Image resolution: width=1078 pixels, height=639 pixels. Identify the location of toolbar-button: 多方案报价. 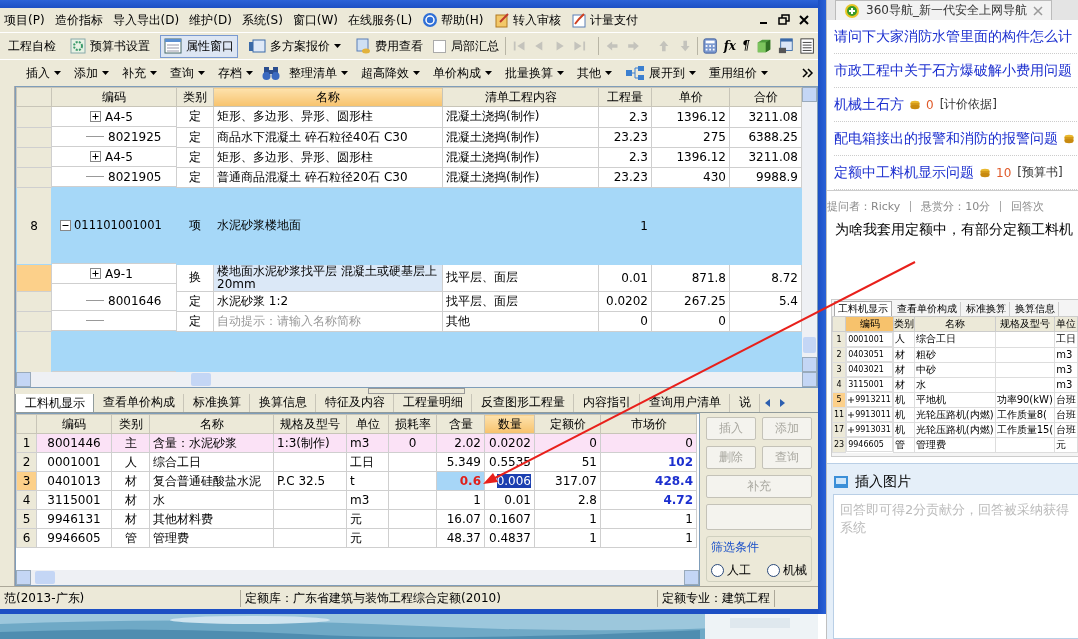
(294, 46).